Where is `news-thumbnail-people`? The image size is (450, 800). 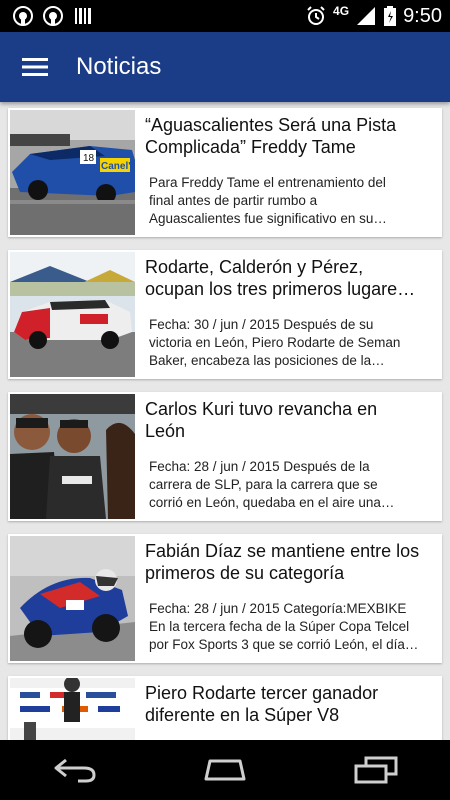
news-thumbnail-people is located at coordinates (72, 456).